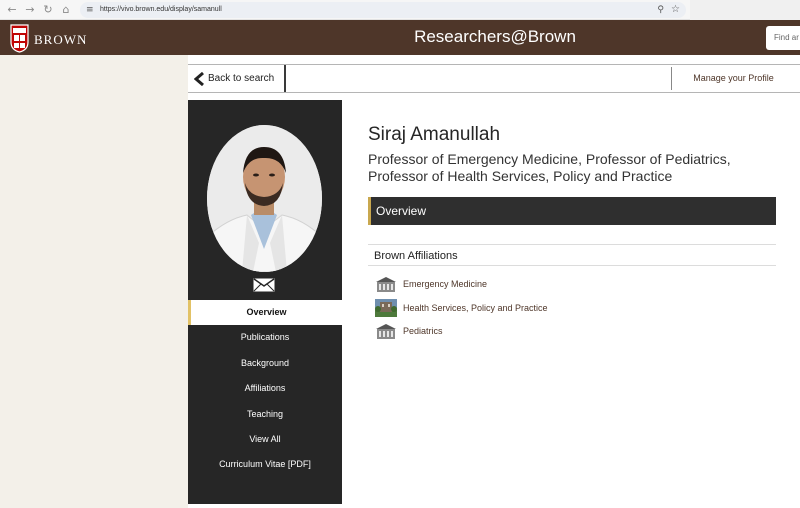 The width and height of the screenshot is (800, 508). I want to click on forward-arrow-icon: →, so click(30, 10).